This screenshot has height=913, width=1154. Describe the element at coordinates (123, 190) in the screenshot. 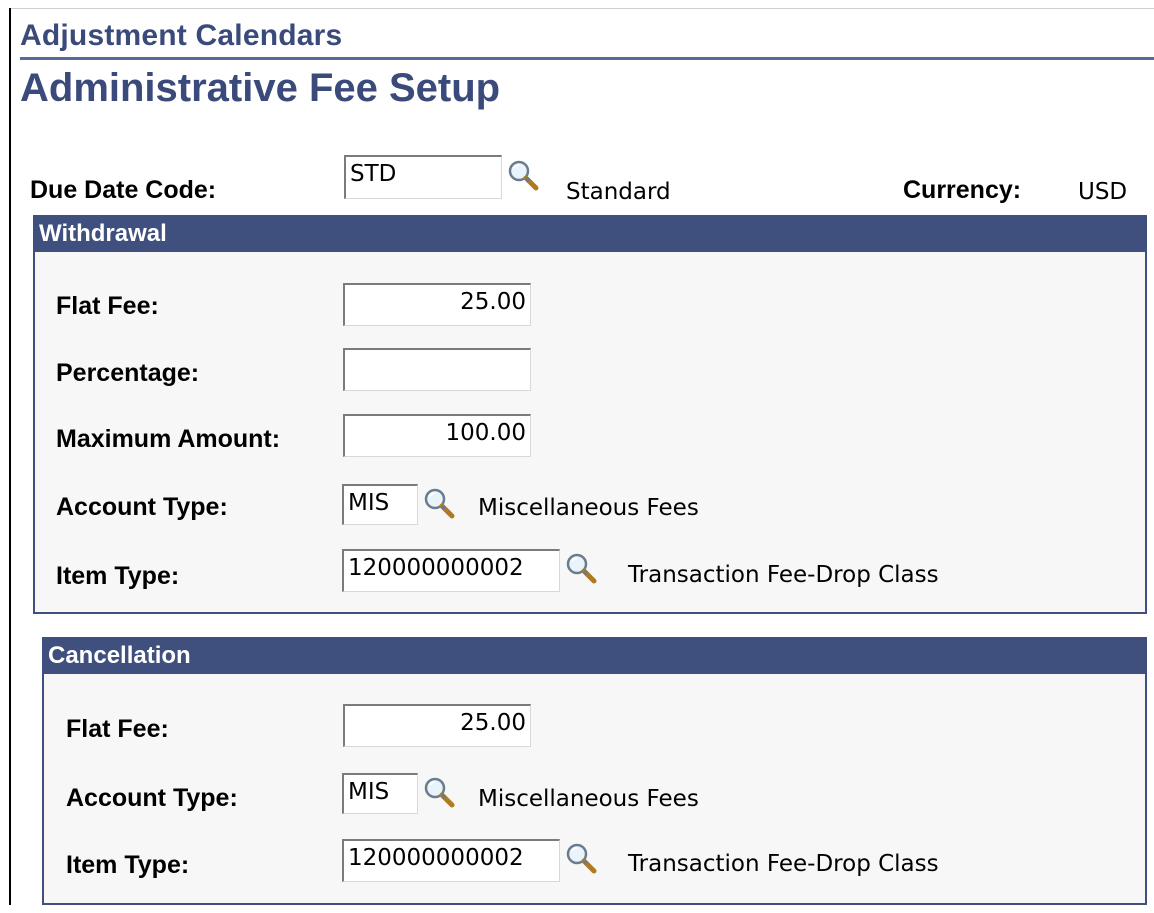

I see `due-date-code-label: Due Date Code:` at that location.